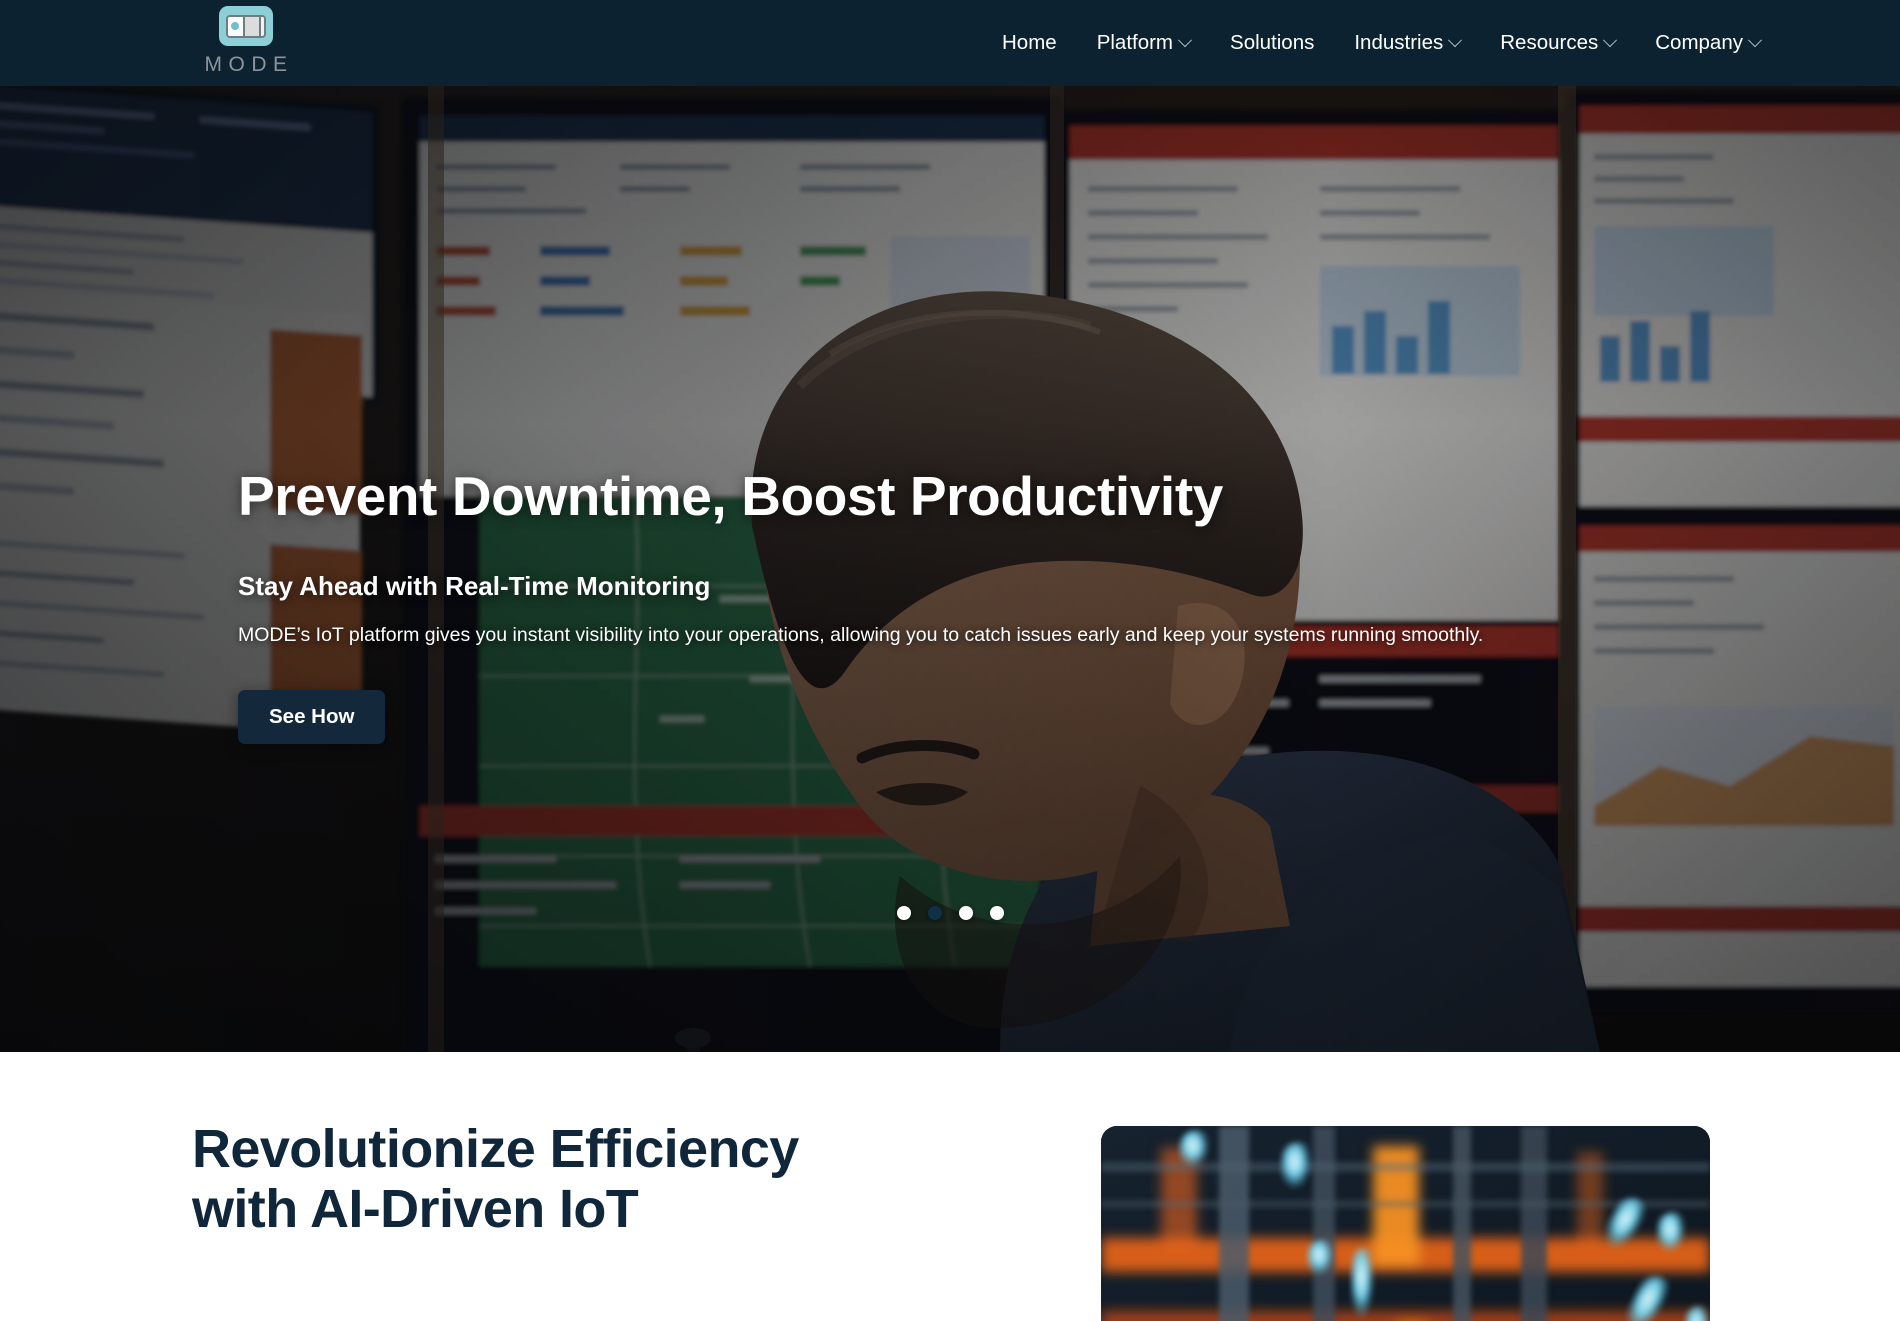 Image resolution: width=1900 pixels, height=1321 pixels. Describe the element at coordinates (312, 717) in the screenshot. I see `see-how-button: See How` at that location.